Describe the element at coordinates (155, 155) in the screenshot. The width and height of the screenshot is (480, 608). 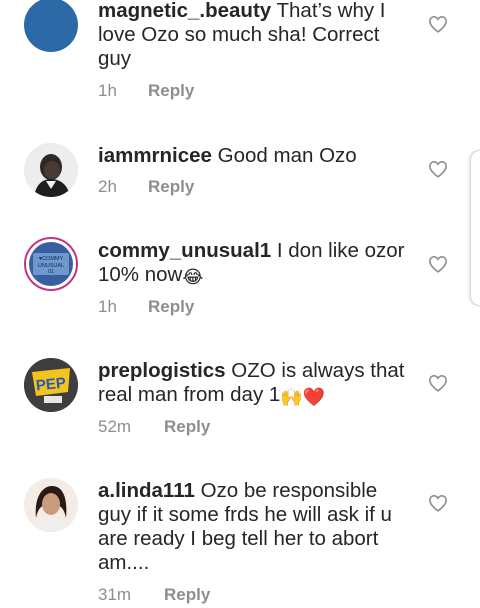
I see `comment-username: iammrnicee` at that location.